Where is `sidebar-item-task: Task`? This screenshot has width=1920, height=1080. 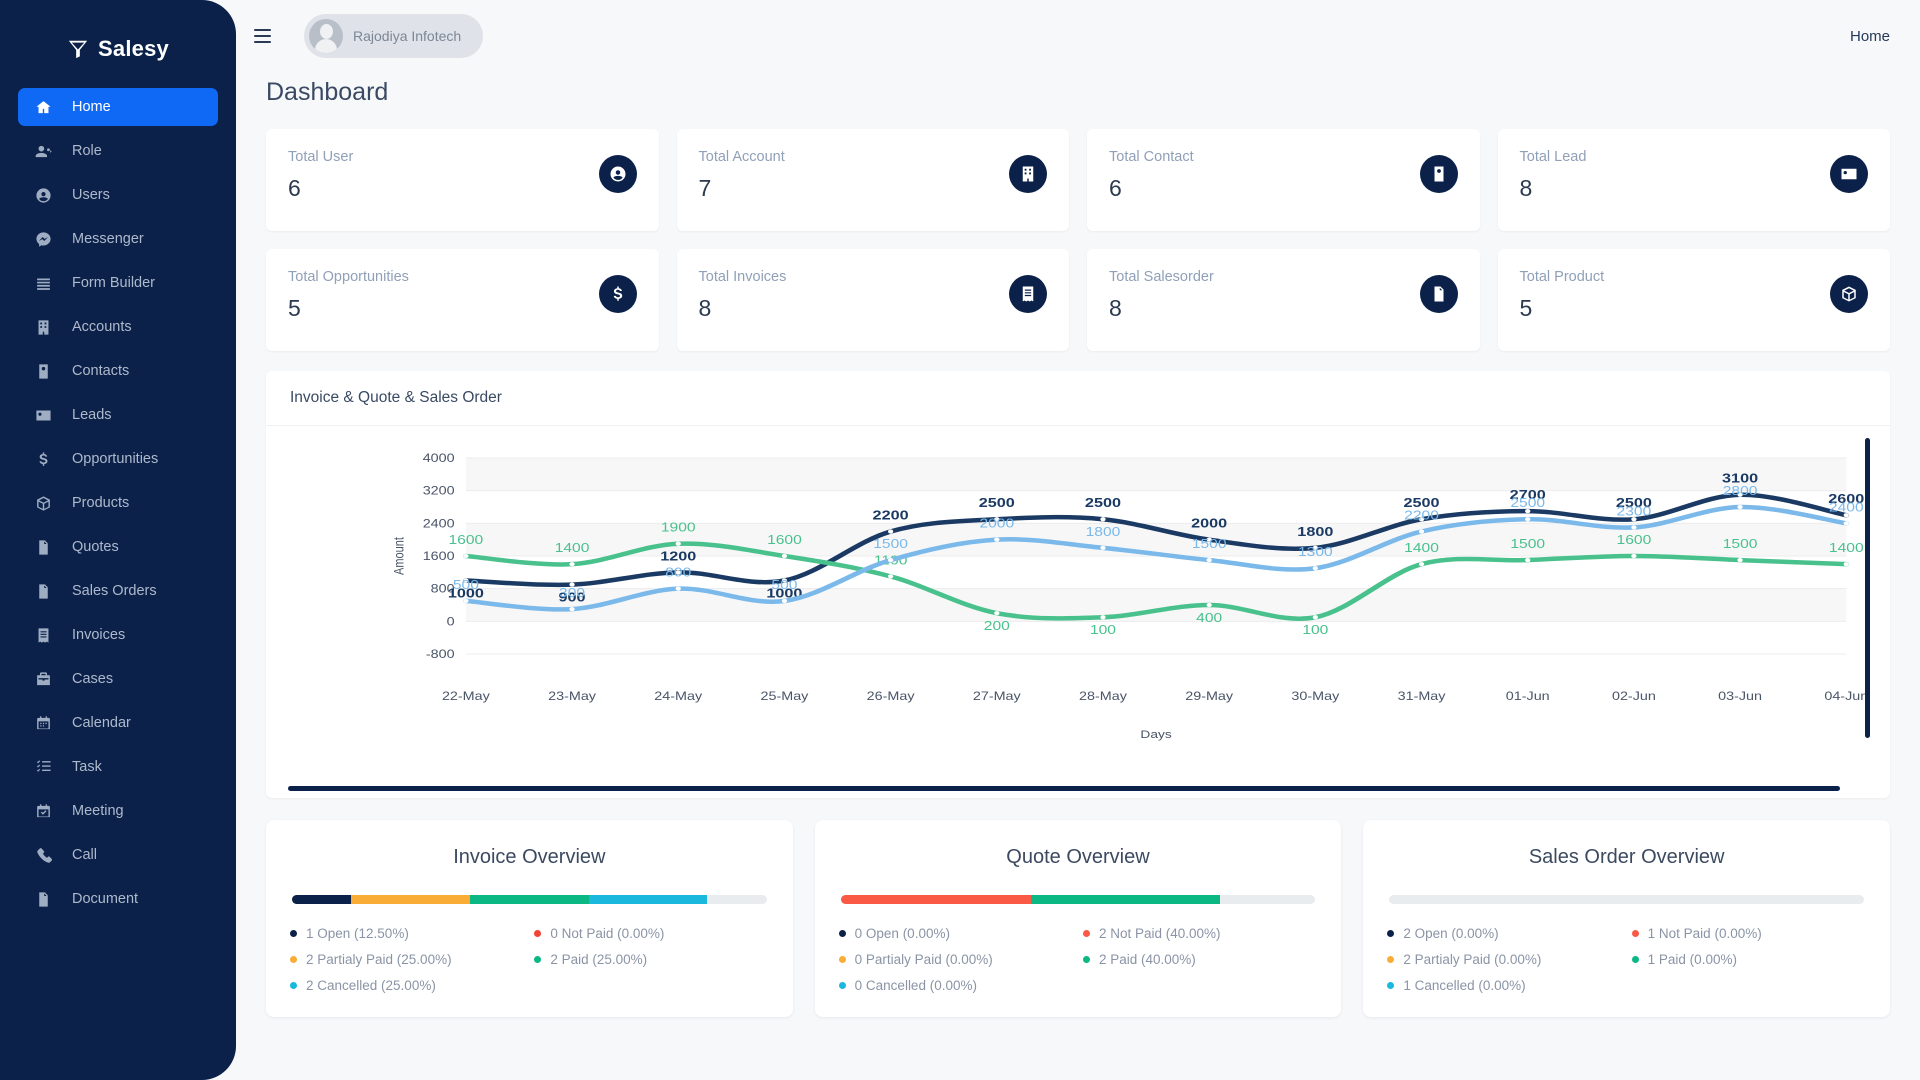 sidebar-item-task: Task is located at coordinates (118, 767).